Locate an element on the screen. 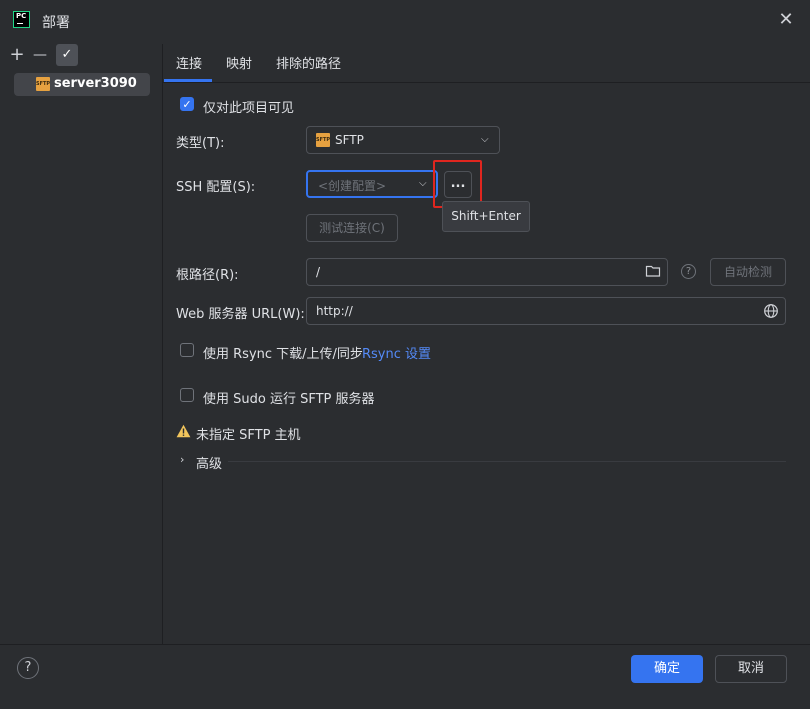  advanced-separator is located at coordinates (507, 461).